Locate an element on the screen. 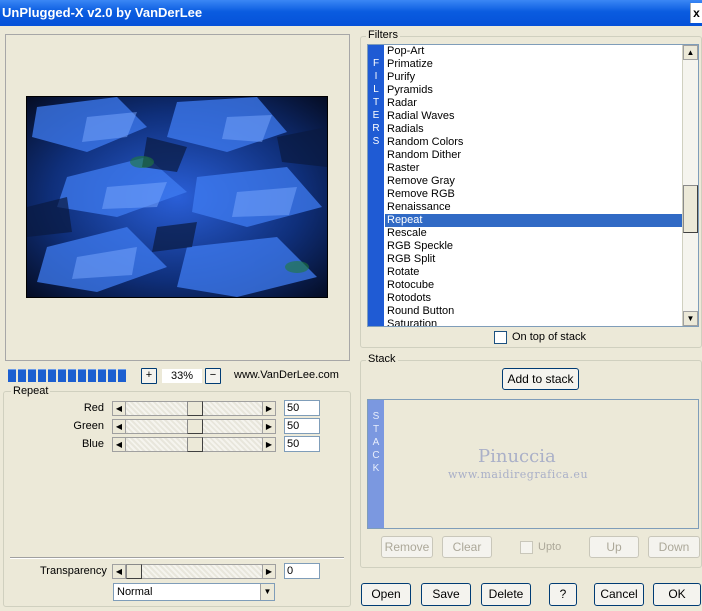 This screenshot has height=611, width=702. green-left-icon: ◀ is located at coordinates (119, 426).